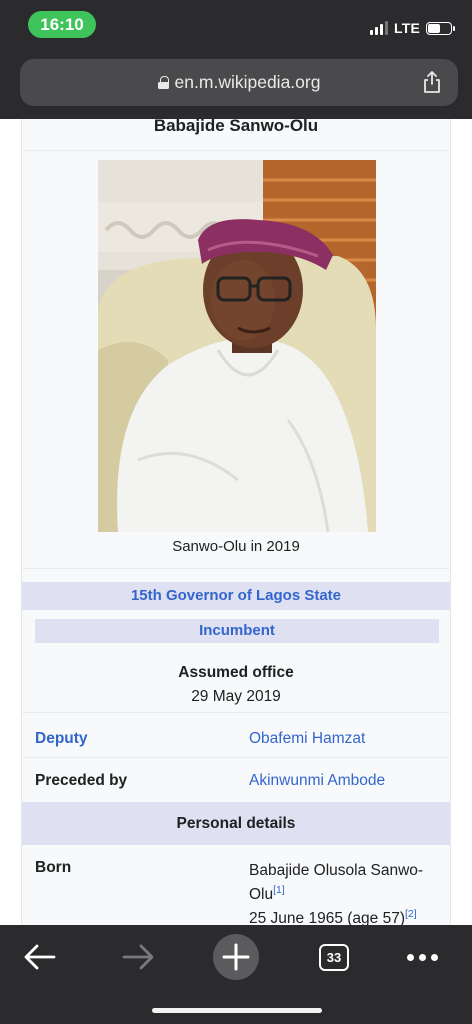 This screenshot has width=472, height=1024. I want to click on forward-button, so click(138, 957).